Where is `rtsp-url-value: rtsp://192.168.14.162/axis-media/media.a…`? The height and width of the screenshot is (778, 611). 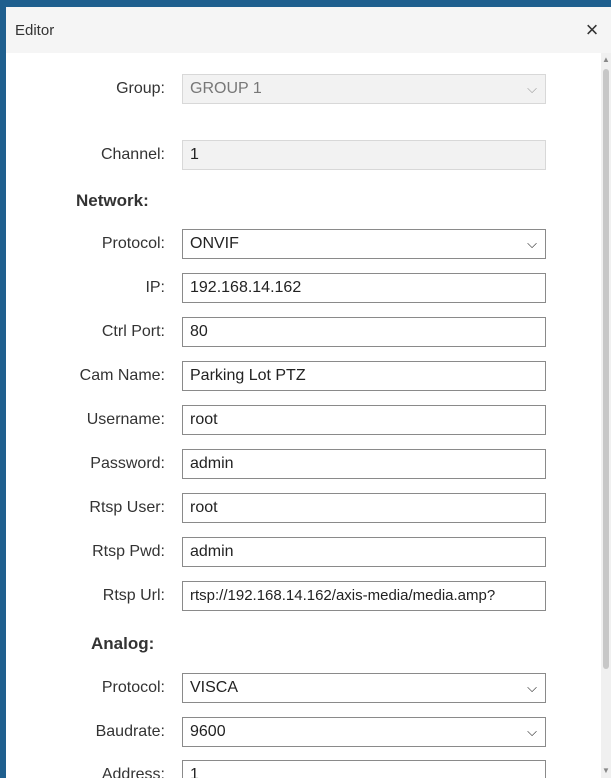
rtsp-url-value: rtsp://192.168.14.162/axis-media/media.a… is located at coordinates (343, 595).